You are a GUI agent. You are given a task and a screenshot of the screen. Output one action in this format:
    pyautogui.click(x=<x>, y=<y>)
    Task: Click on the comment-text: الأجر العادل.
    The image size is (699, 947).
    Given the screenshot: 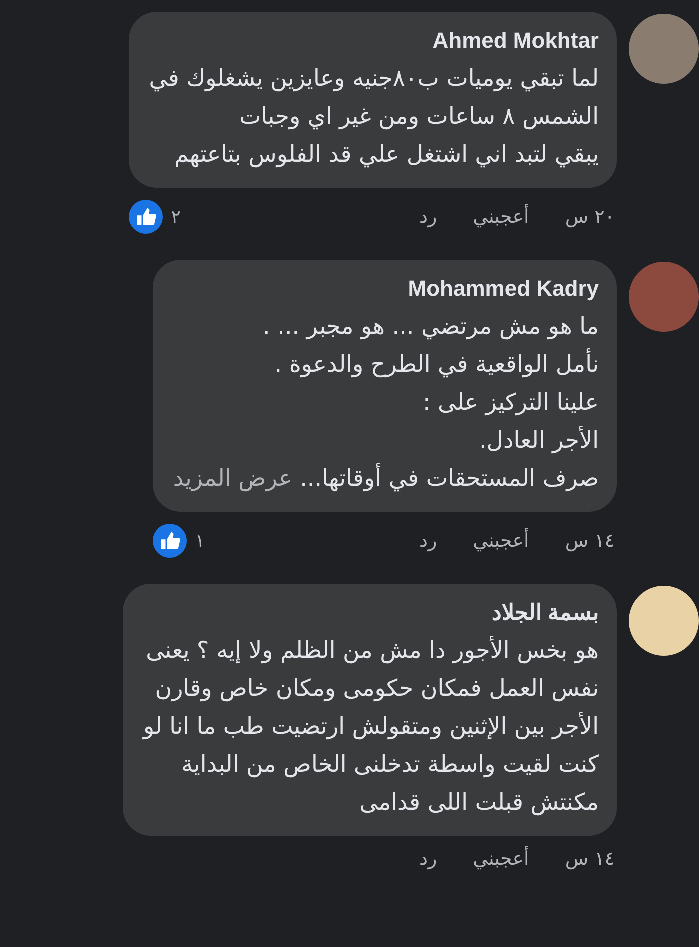 What is the action you would take?
    pyautogui.click(x=538, y=440)
    